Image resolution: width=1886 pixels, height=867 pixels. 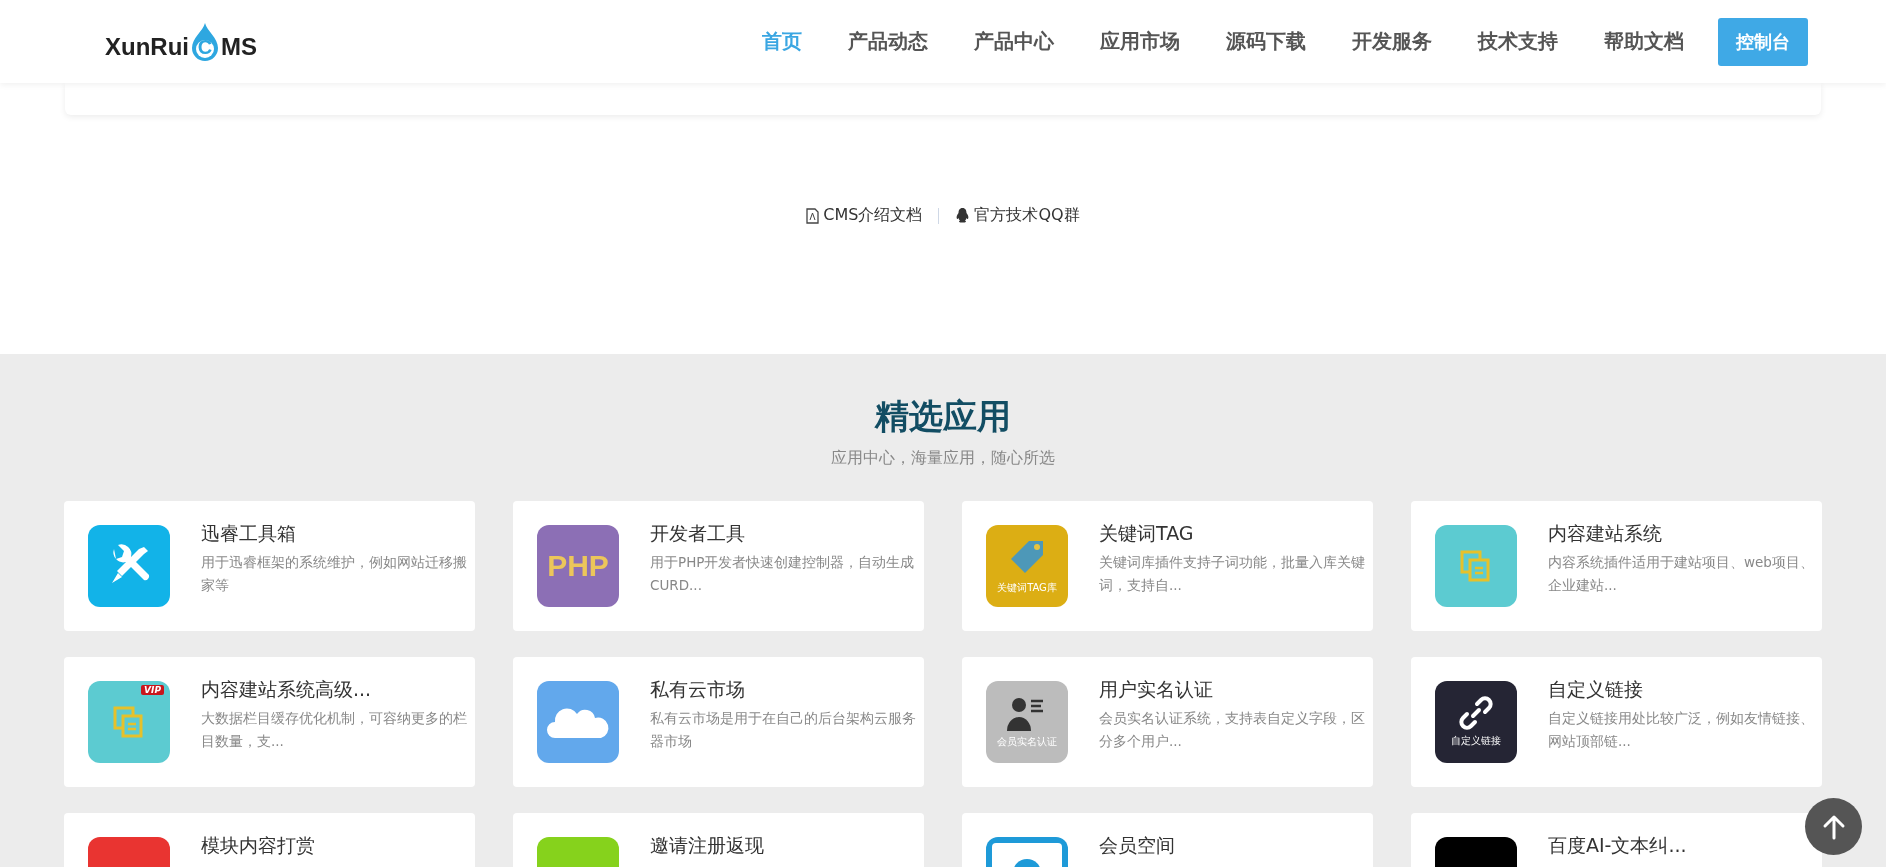 I want to click on app-description: 用于迅睿框架的系统维护，例如网站迁移搬家等, so click(x=334, y=574).